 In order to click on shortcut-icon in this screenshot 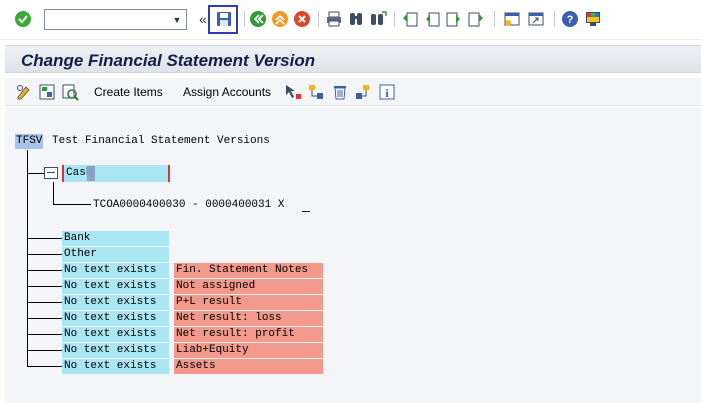, I will do `click(536, 19)`.